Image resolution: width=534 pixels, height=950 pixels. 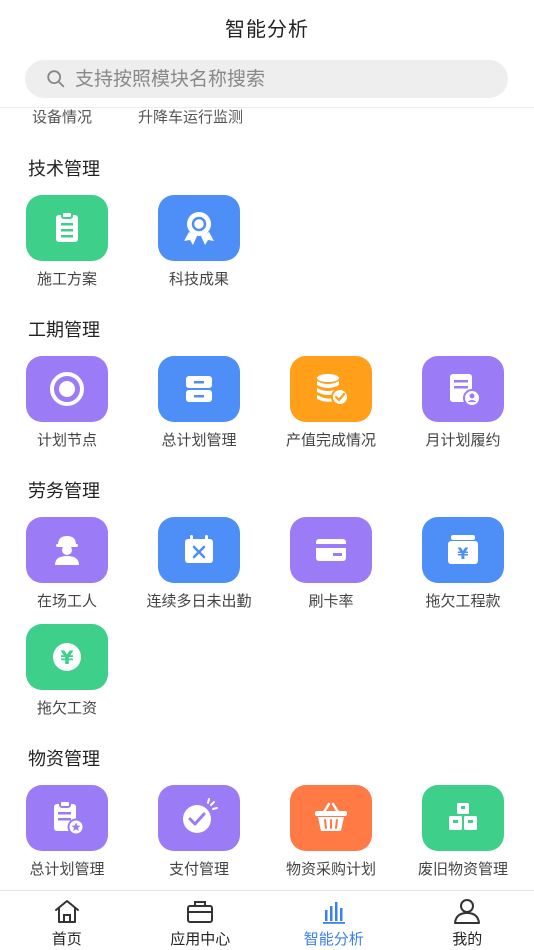 What do you see at coordinates (198, 279) in the screenshot?
I see `app-item-label: 科技成果` at bounding box center [198, 279].